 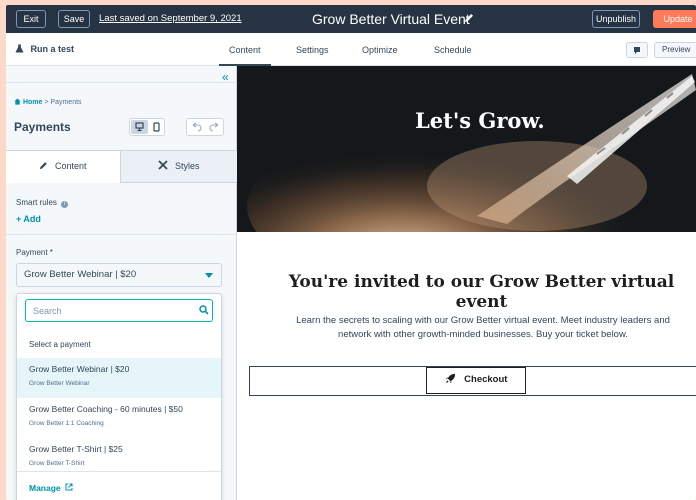 What do you see at coordinates (204, 310) in the screenshot?
I see `search-icon` at bounding box center [204, 310].